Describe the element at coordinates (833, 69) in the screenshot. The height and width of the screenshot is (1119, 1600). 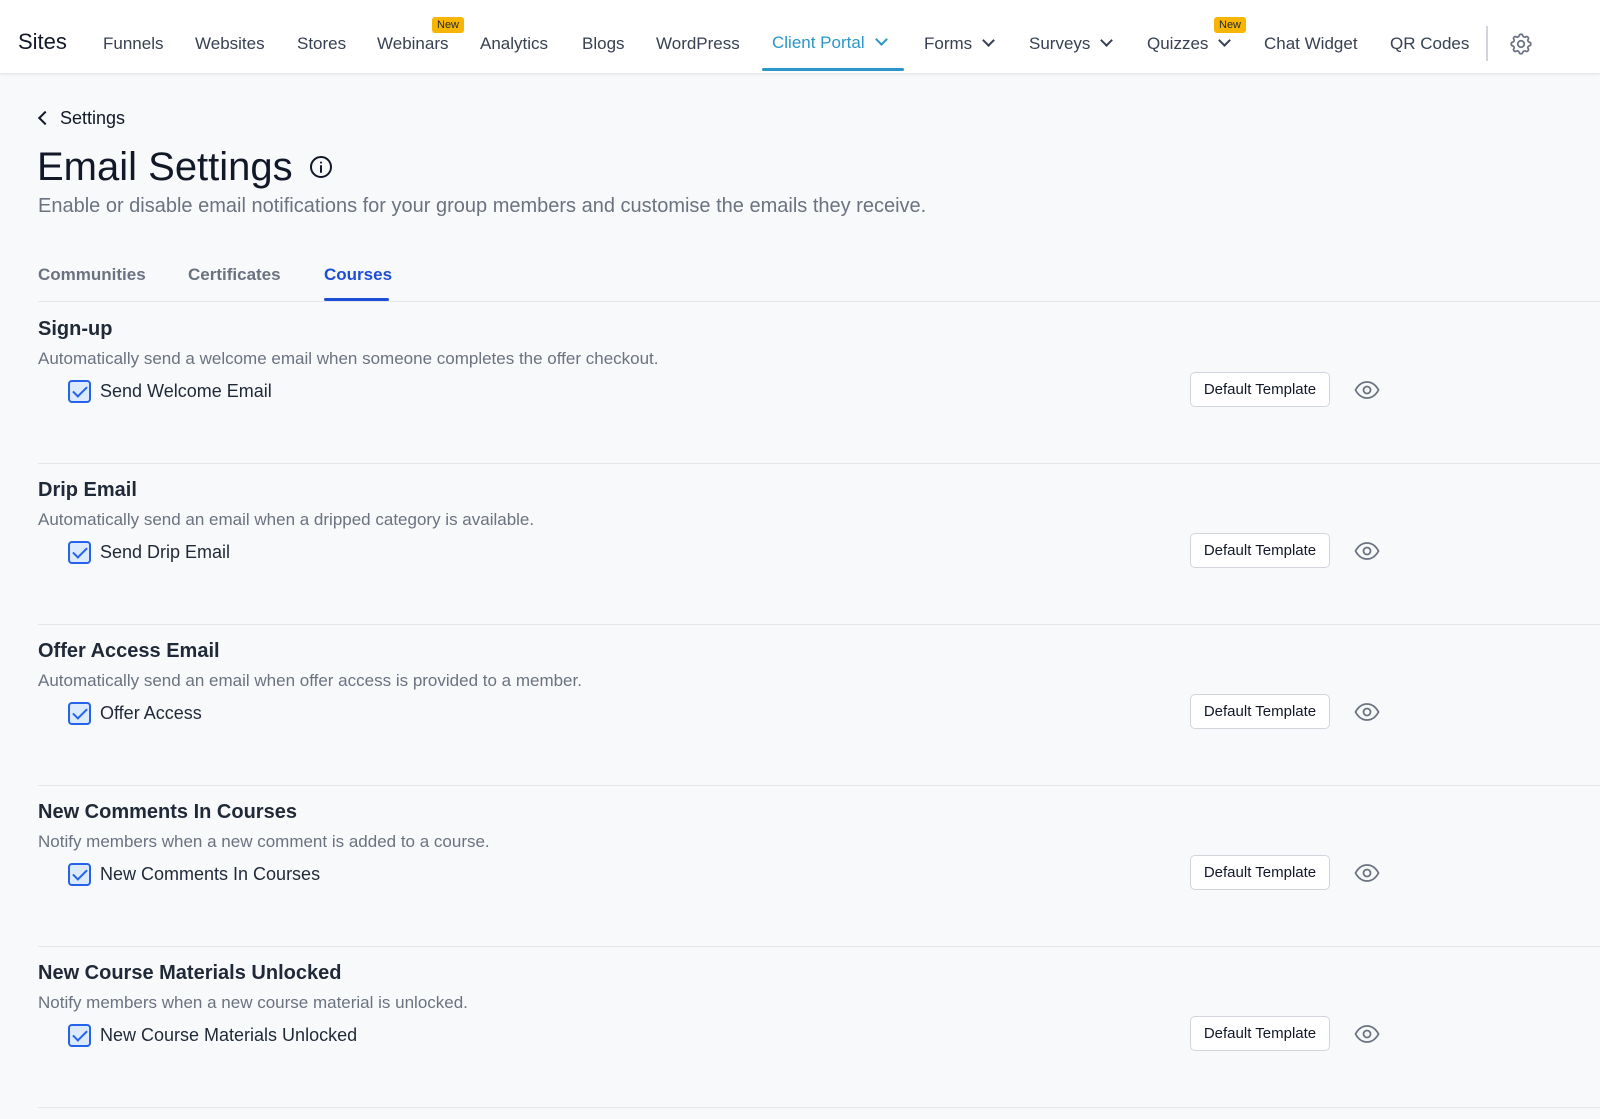
I see `active-nav-indicator` at that location.